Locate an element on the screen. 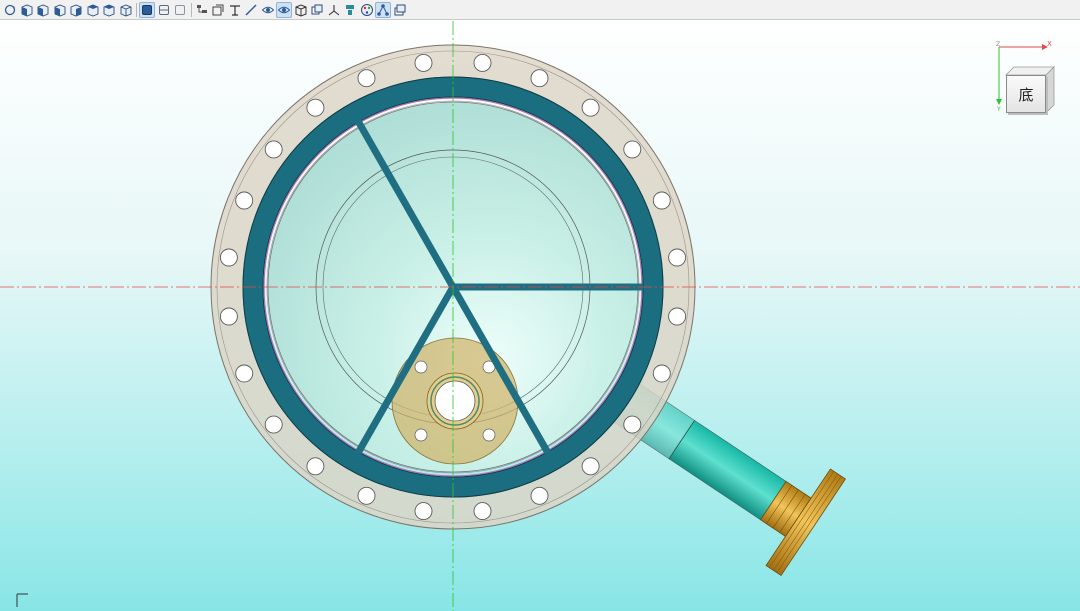 This screenshot has height=611, width=1080. hide-icon is located at coordinates (267, 9).